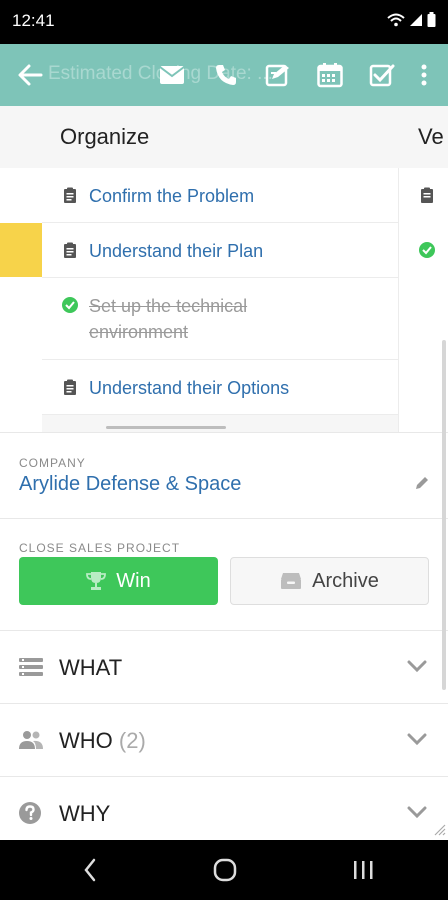 The height and width of the screenshot is (900, 448). I want to click on company-section: COMPANY Arylide Defense & Space, so click(224, 475).